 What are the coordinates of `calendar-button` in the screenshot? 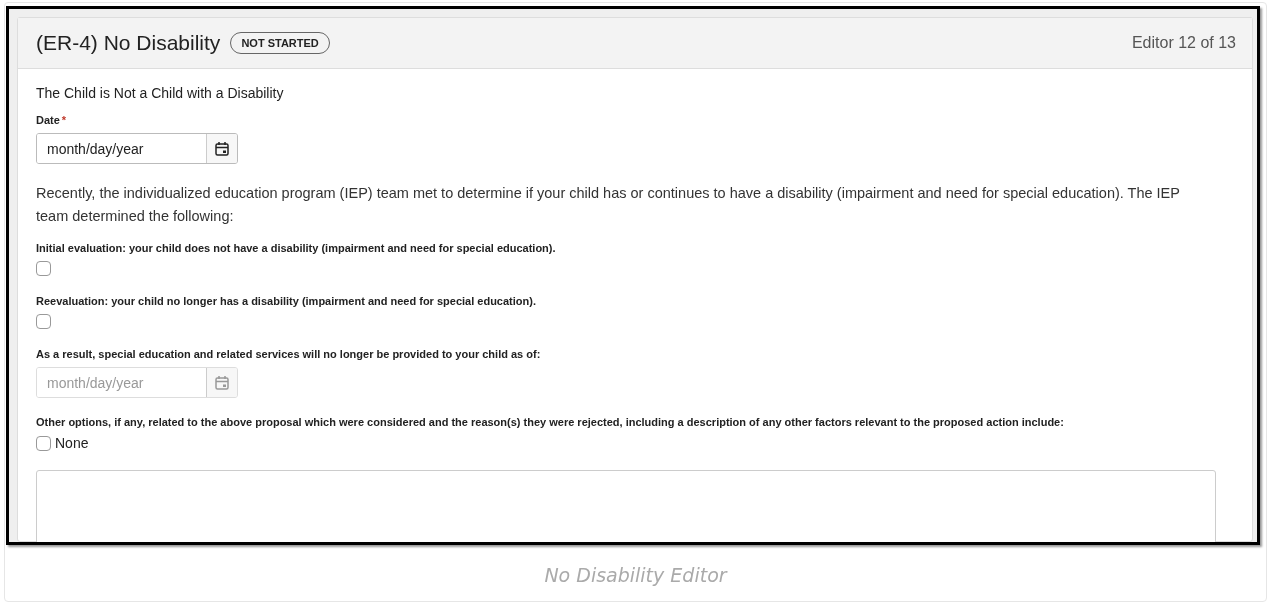 It's located at (222, 148).